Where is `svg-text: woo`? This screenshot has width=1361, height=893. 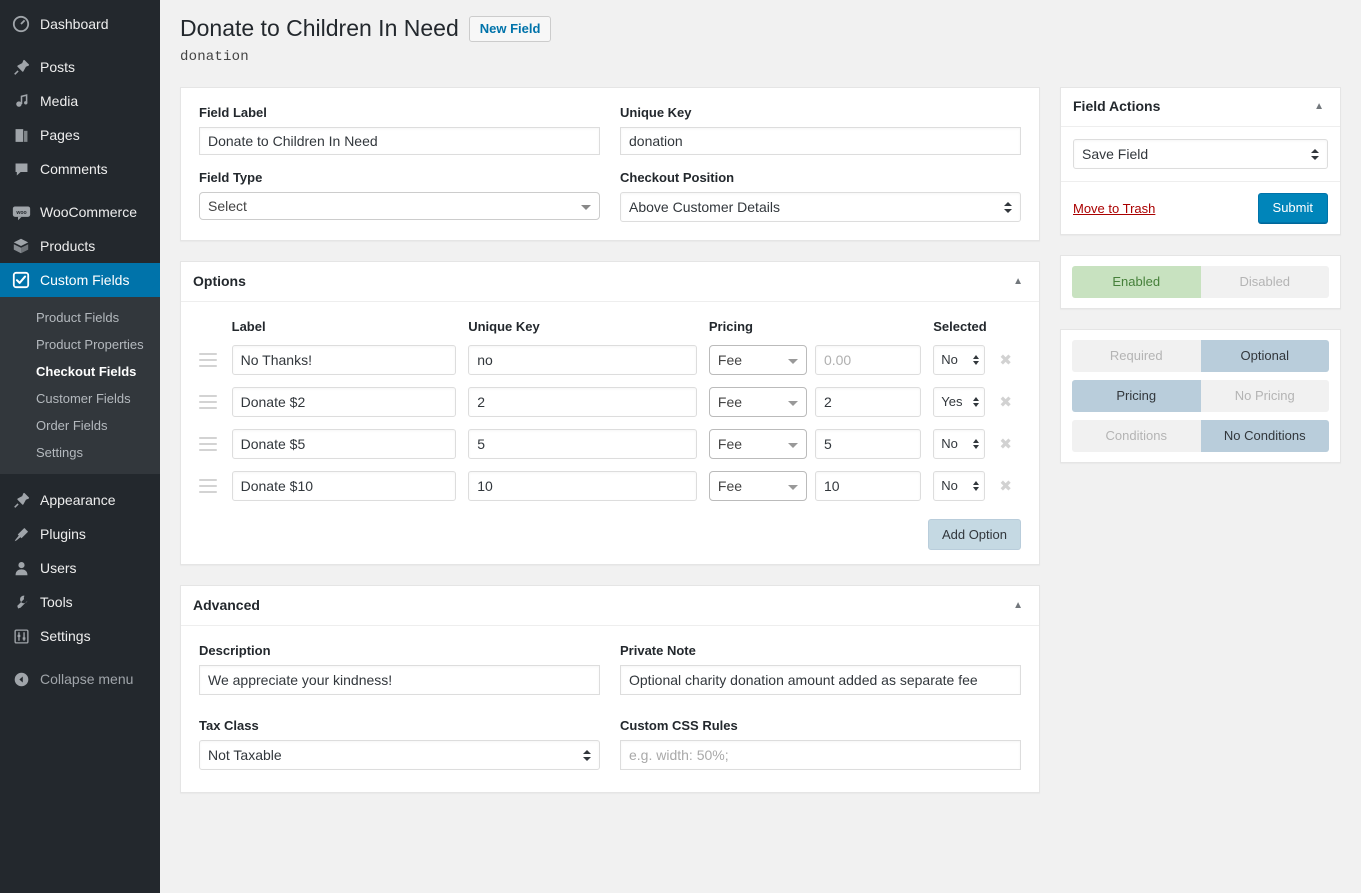 svg-text: woo is located at coordinates (20, 212).